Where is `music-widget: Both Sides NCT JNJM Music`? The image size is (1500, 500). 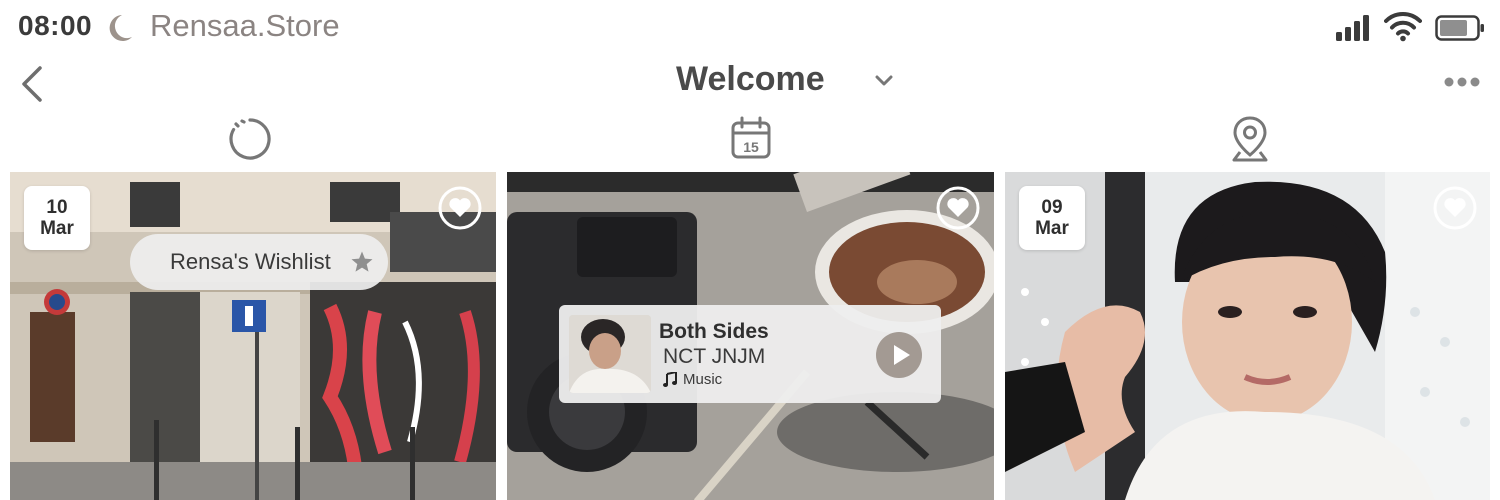
music-widget: Both Sides NCT JNJM Music is located at coordinates (750, 354).